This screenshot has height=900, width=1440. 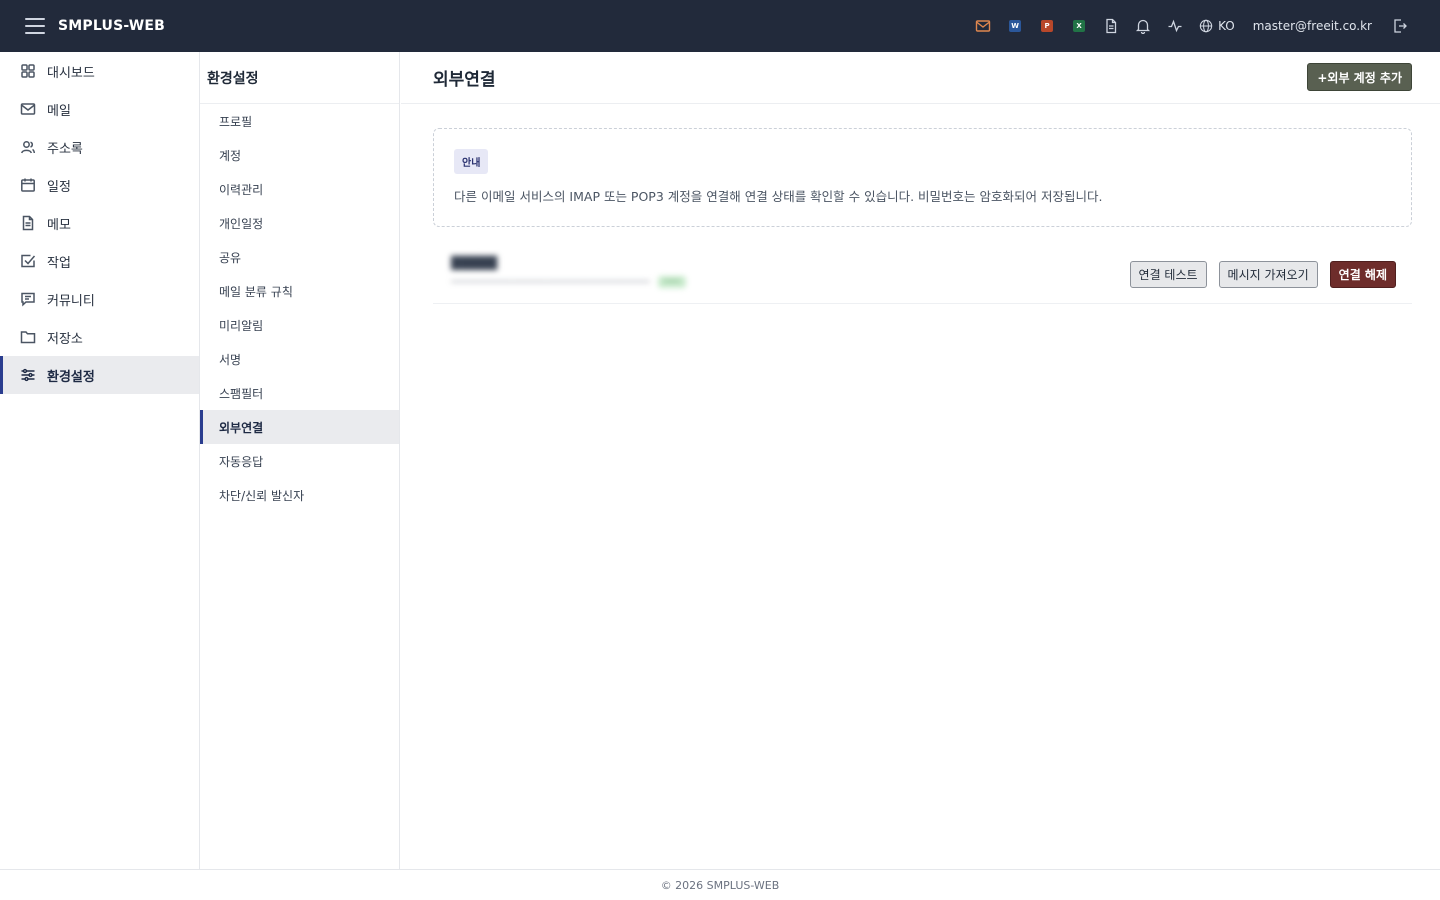 I want to click on subnav-item-personal-schedule: 개인일정, so click(x=299, y=223).